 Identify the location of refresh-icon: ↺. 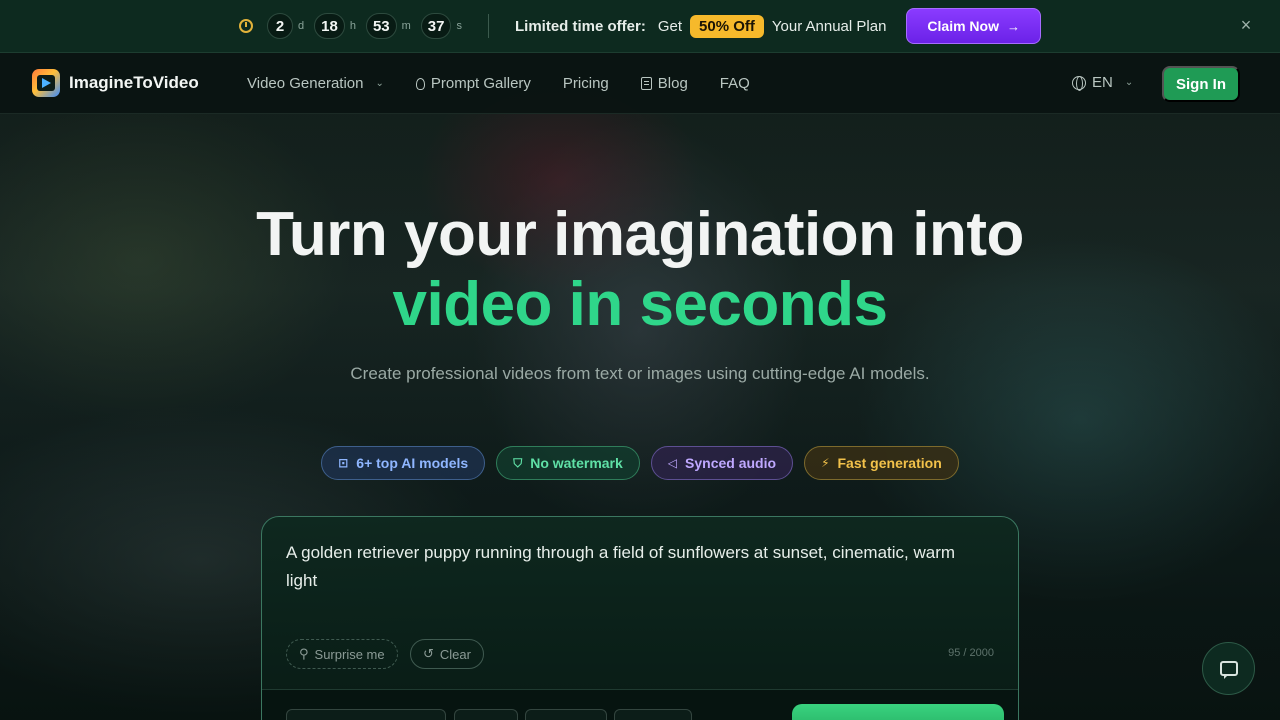
(428, 653).